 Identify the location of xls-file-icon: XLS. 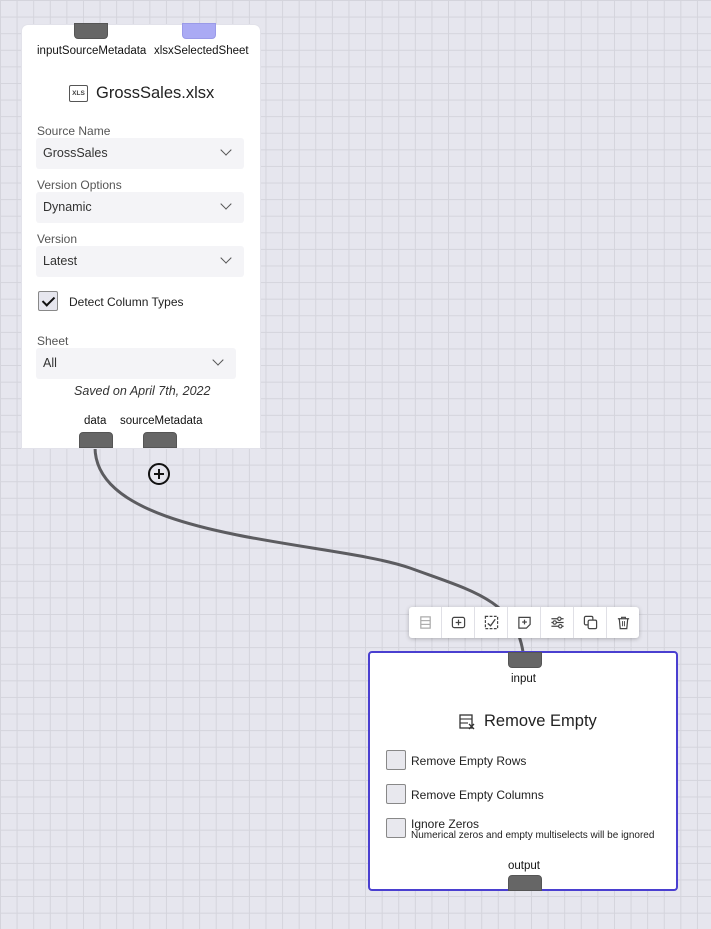
(78, 93).